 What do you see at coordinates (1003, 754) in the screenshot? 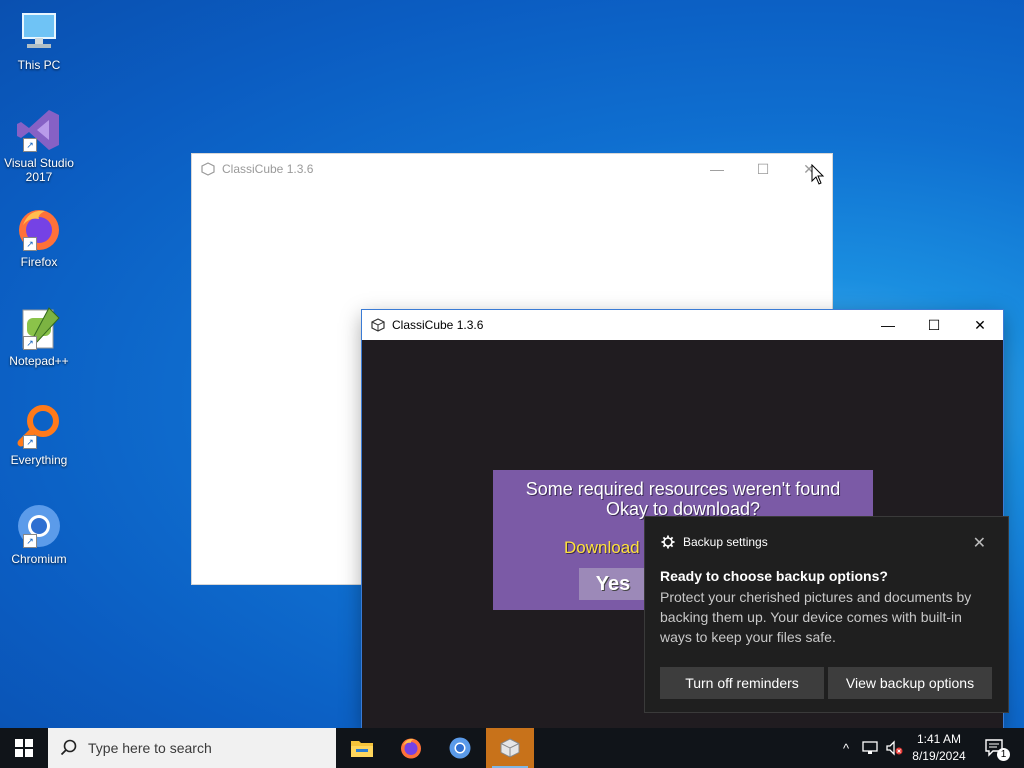
I see `notification-count-badge: 1` at bounding box center [1003, 754].